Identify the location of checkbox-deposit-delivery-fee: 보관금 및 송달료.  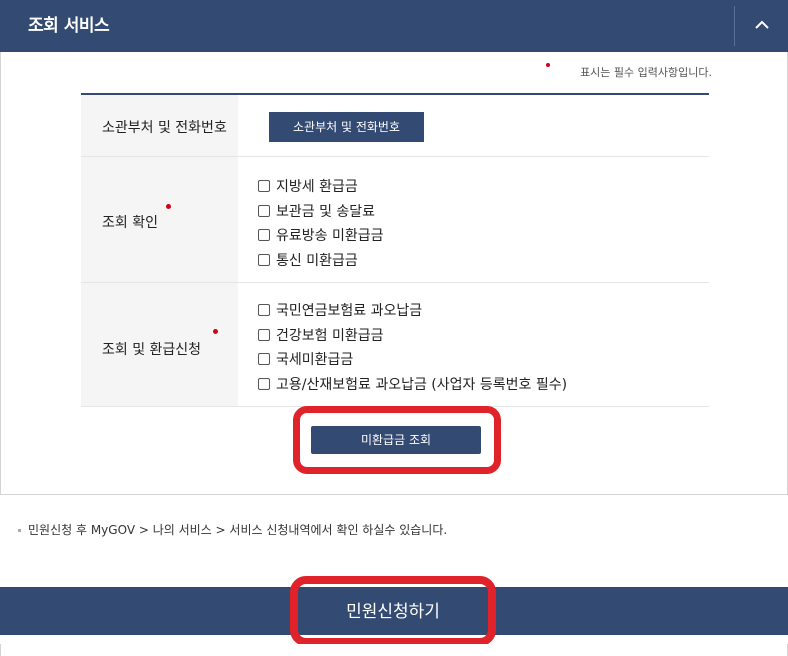
(321, 211).